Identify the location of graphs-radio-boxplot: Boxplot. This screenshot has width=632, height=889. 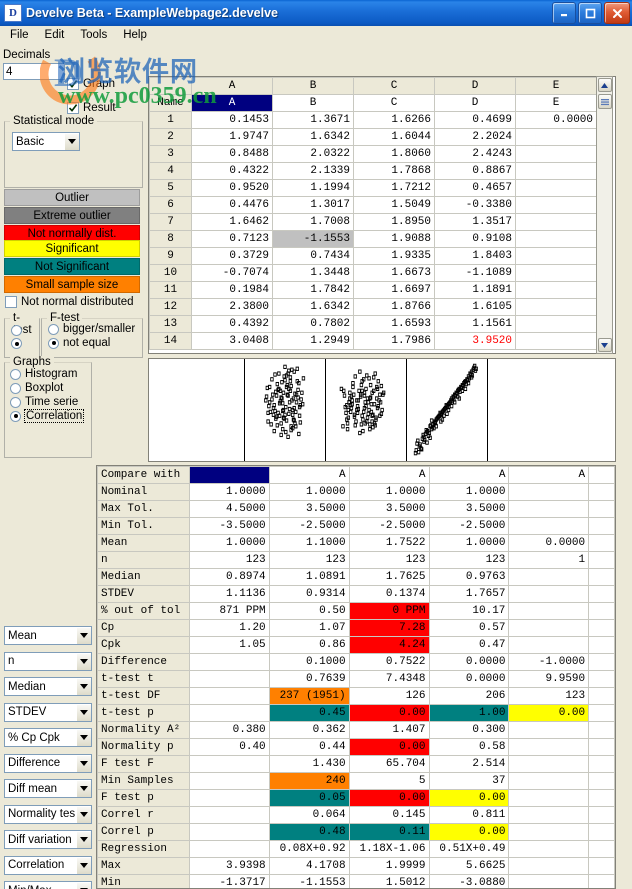
(46, 388).